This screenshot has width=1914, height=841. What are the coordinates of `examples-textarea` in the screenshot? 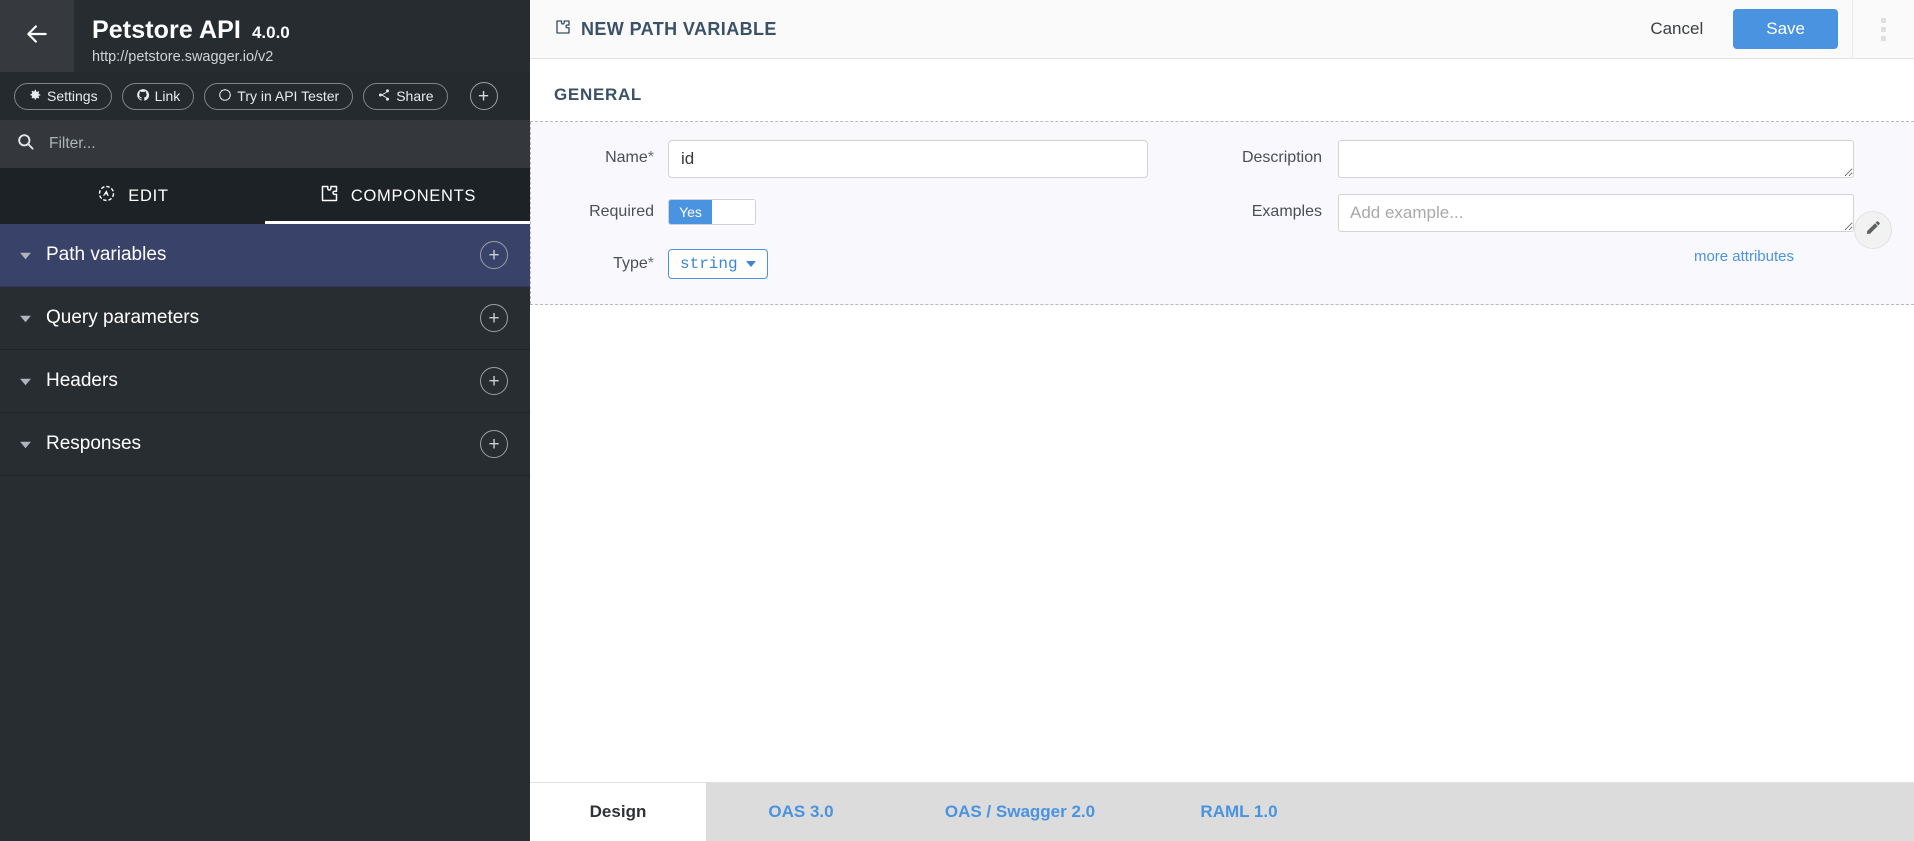 It's located at (1596, 213).